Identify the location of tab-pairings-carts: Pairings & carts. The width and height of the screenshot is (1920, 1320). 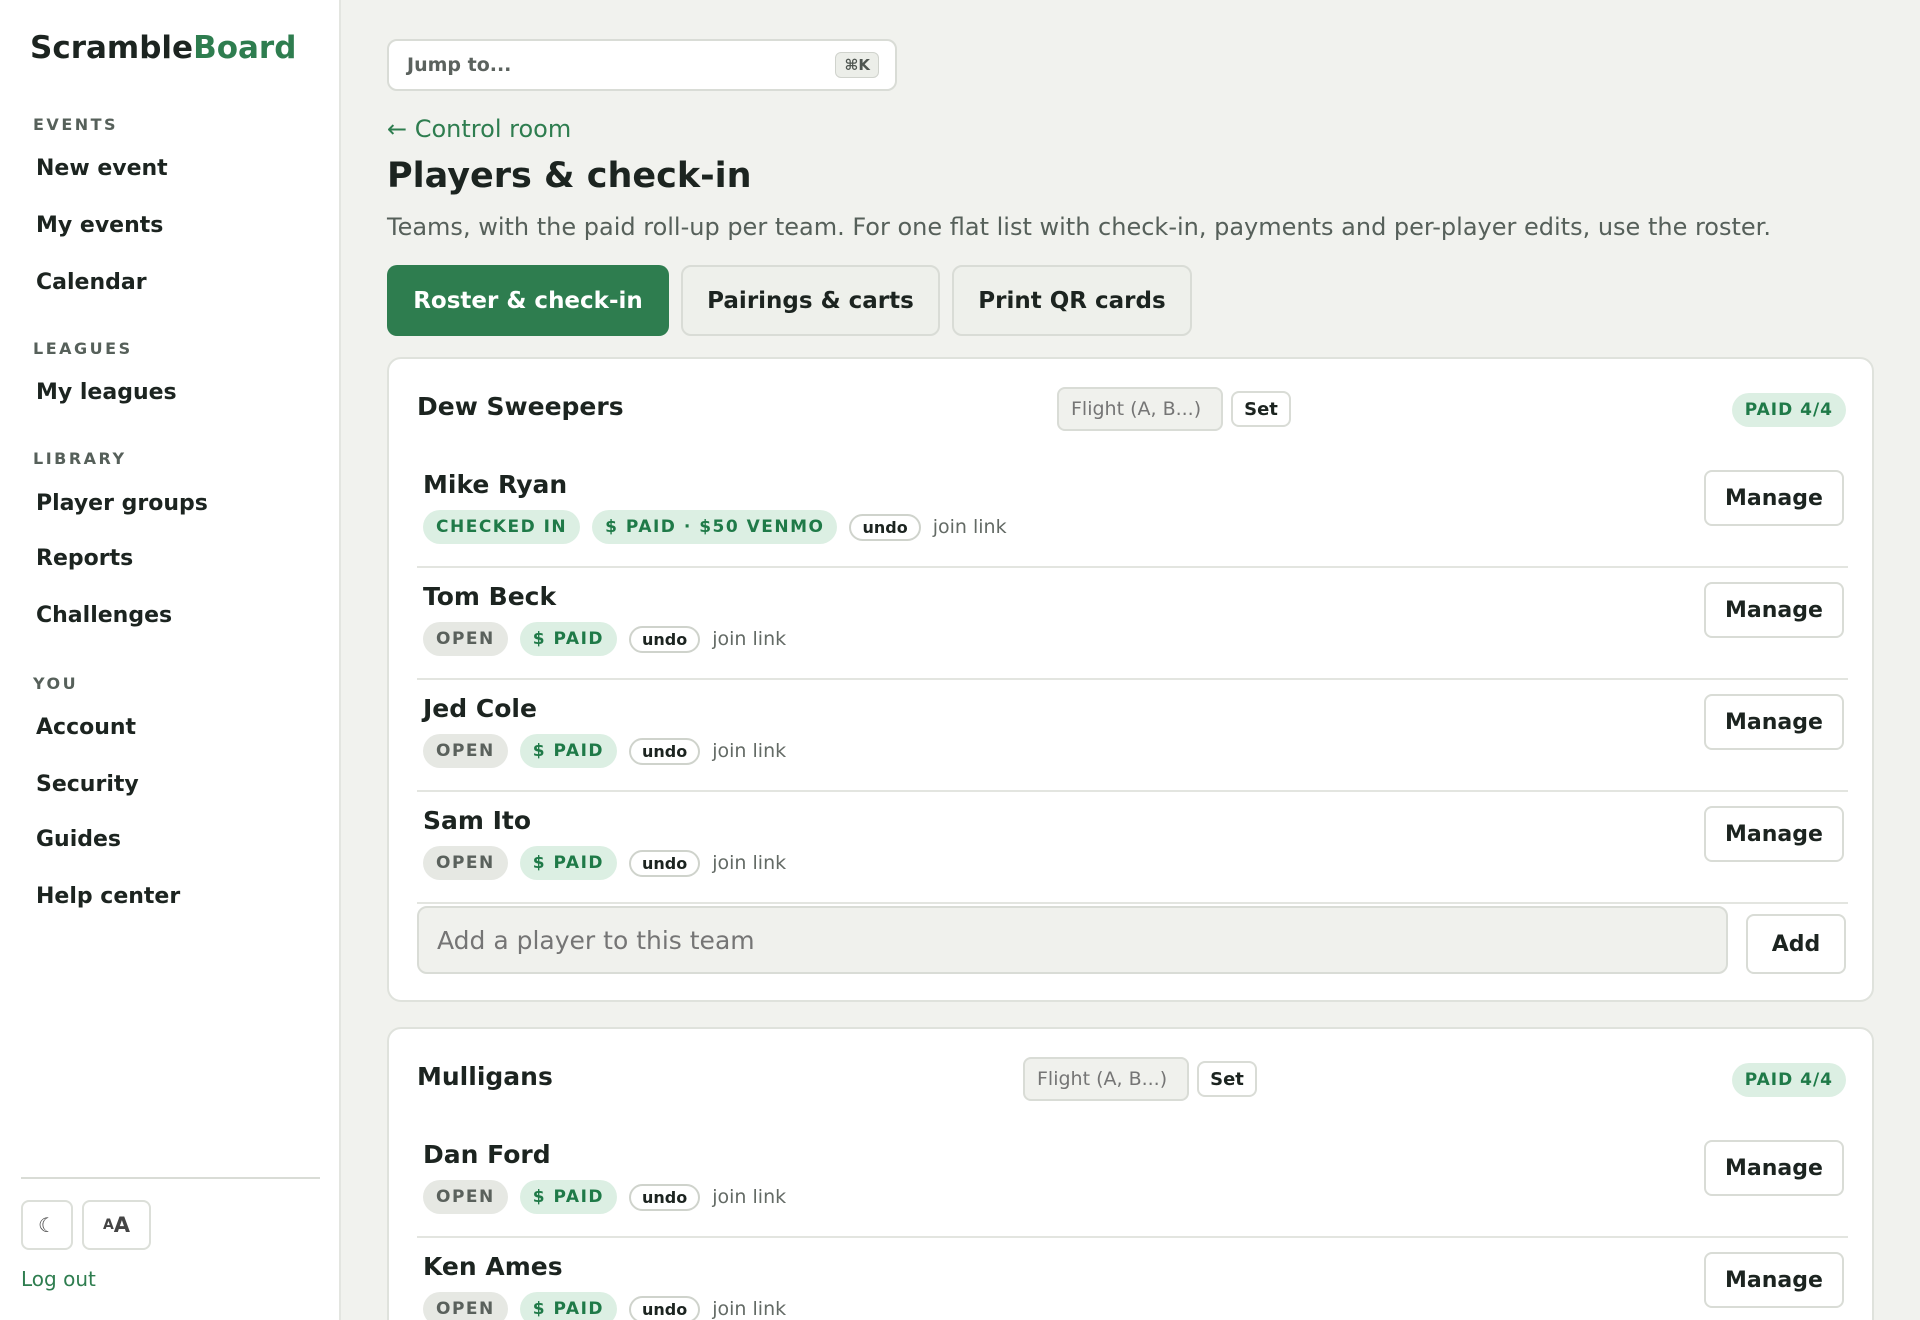
(810, 300).